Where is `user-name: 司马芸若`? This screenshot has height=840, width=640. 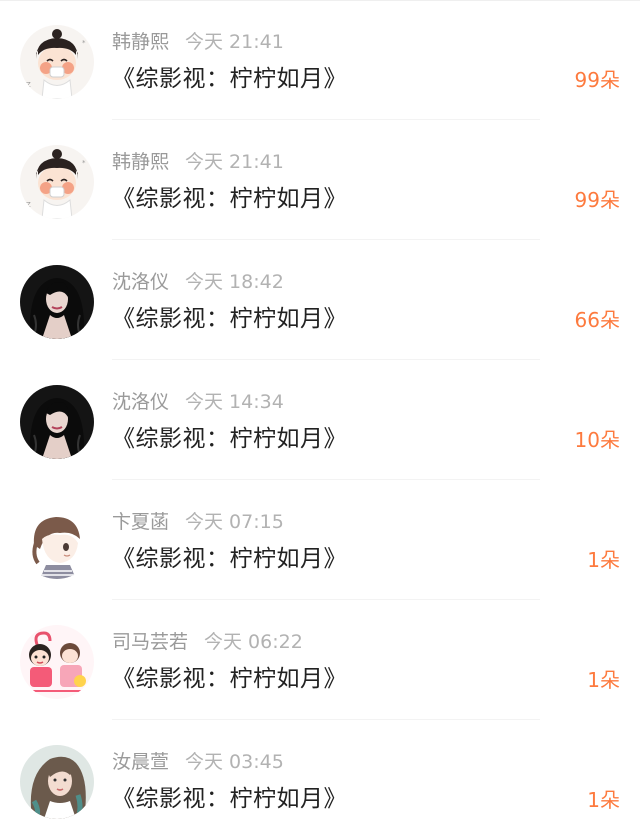 user-name: 司马芸若 is located at coordinates (150, 642).